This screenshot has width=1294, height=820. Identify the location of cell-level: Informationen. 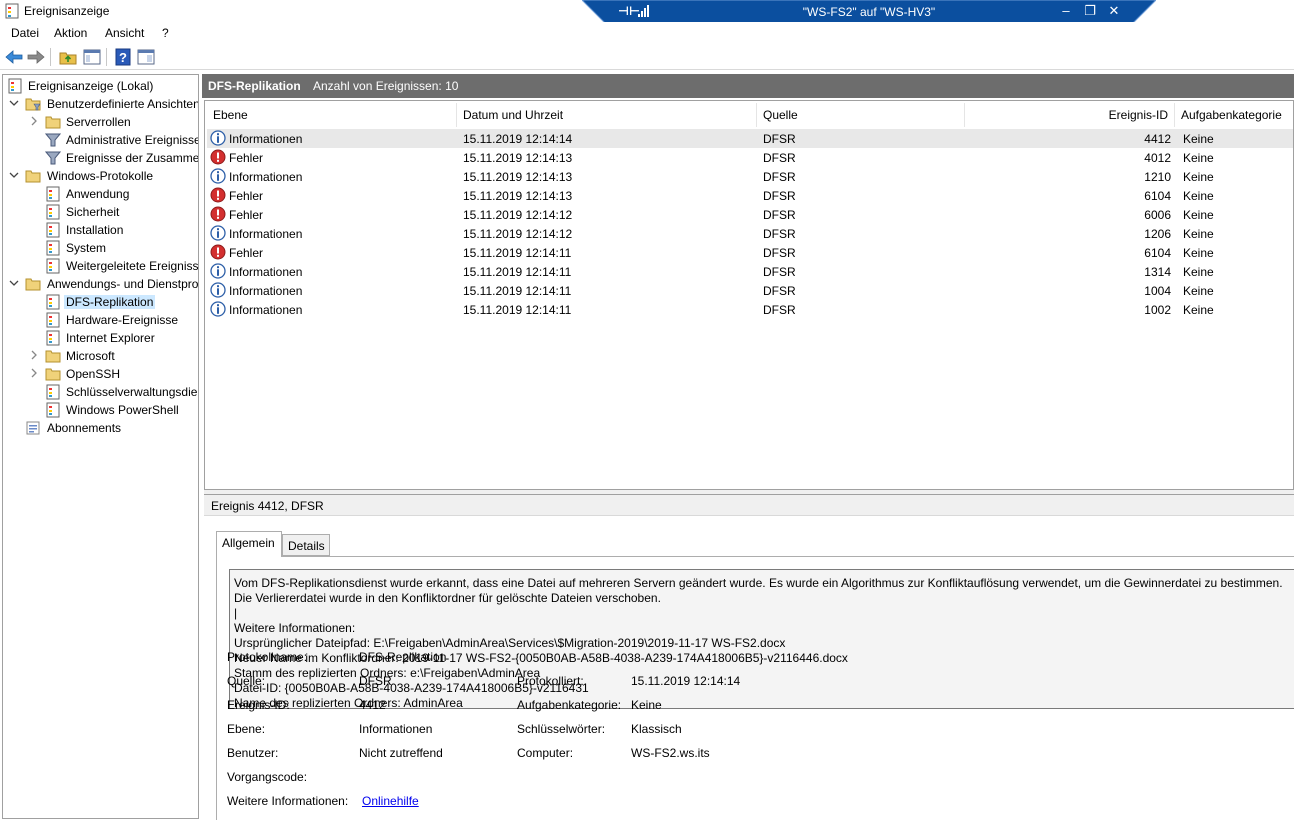
(266, 139).